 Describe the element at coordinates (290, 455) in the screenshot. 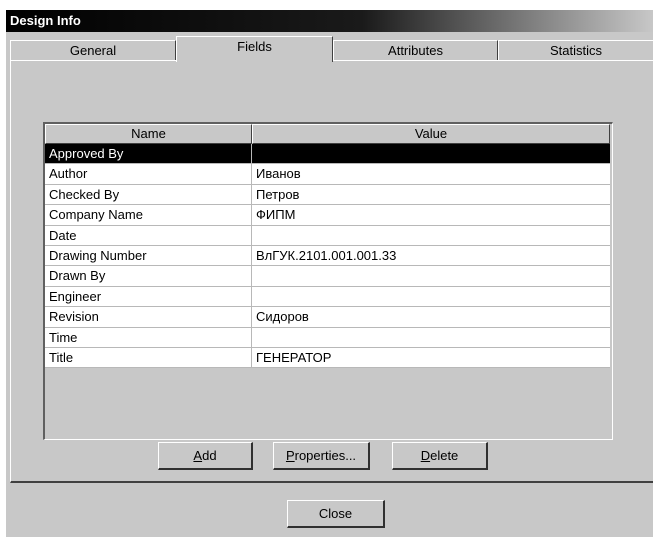

I see `properties-button-mnemonic: P` at that location.